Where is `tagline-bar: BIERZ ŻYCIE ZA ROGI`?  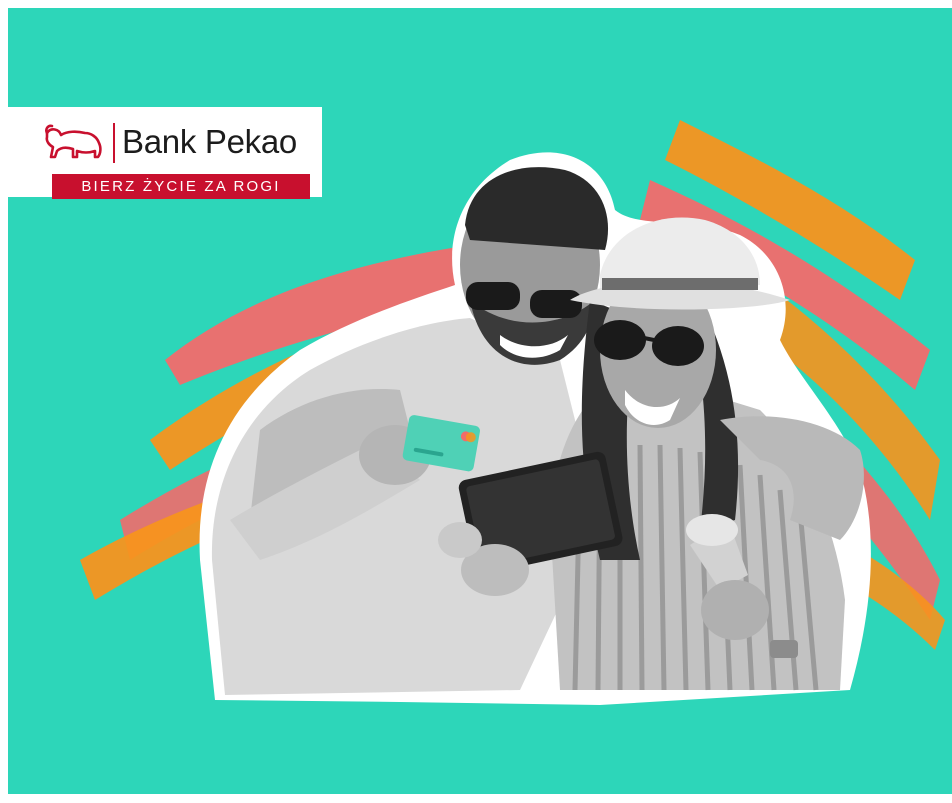 tagline-bar: BIERZ ŻYCIE ZA ROGI is located at coordinates (181, 186).